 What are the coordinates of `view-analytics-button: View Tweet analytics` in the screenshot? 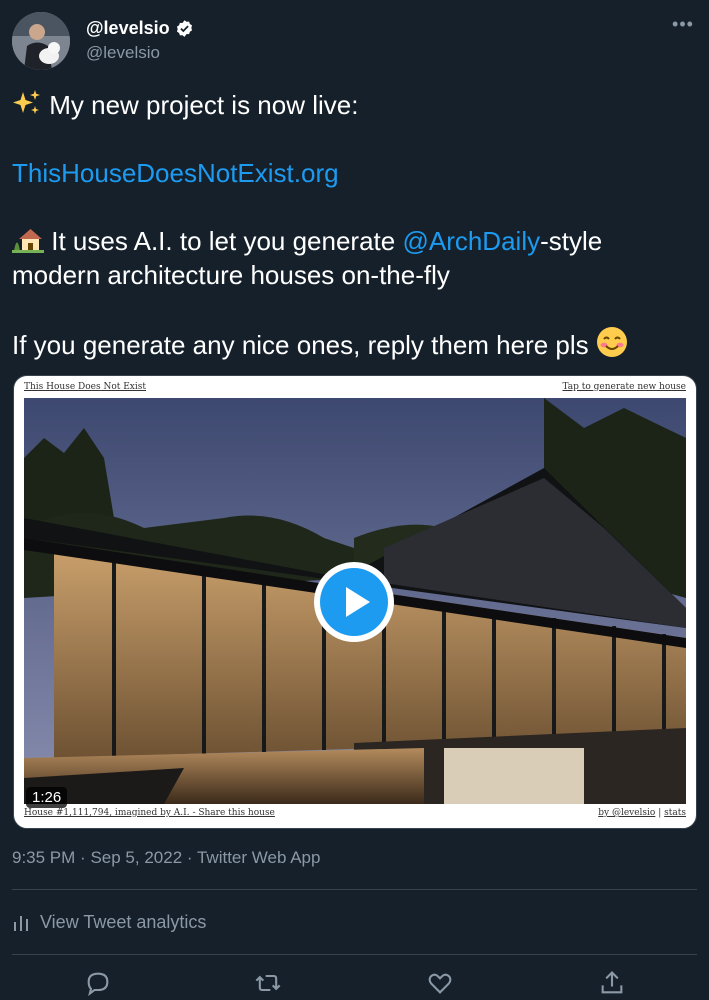 It's located at (109, 922).